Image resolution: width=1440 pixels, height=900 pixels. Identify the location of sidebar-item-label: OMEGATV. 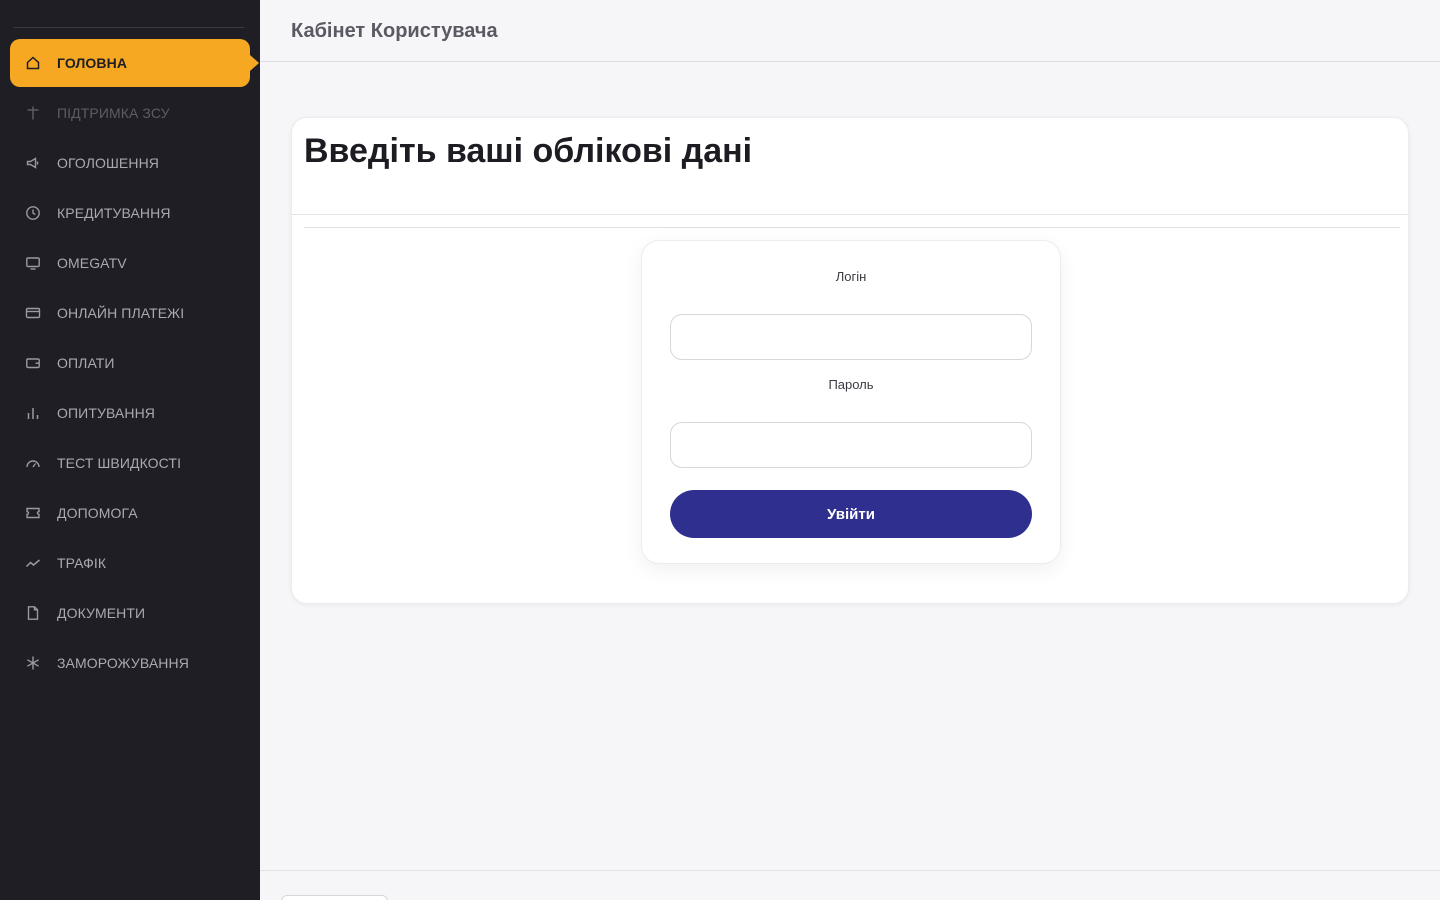
(92, 263).